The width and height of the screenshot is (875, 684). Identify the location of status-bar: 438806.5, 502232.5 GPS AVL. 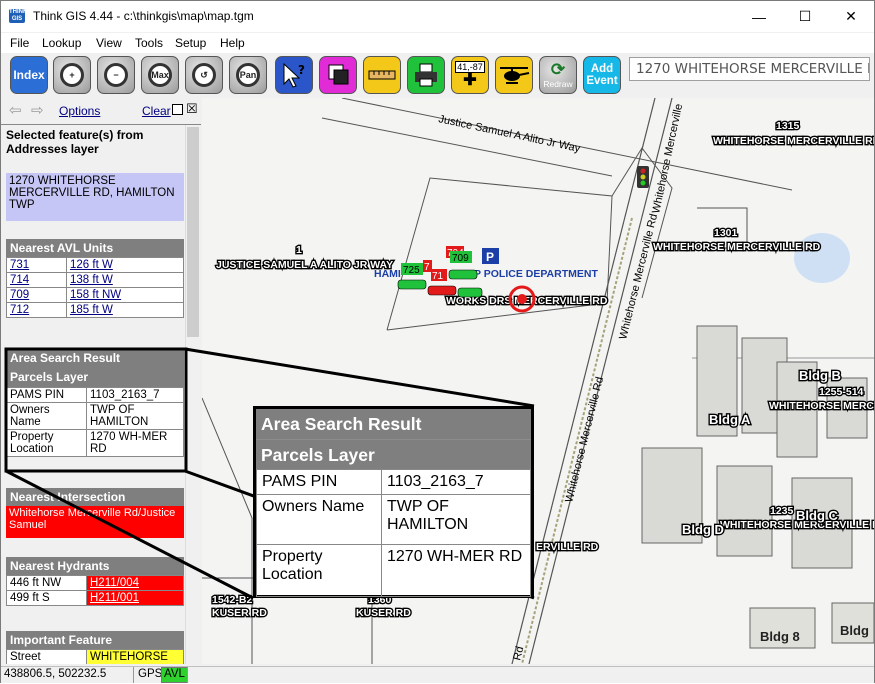
(437, 674).